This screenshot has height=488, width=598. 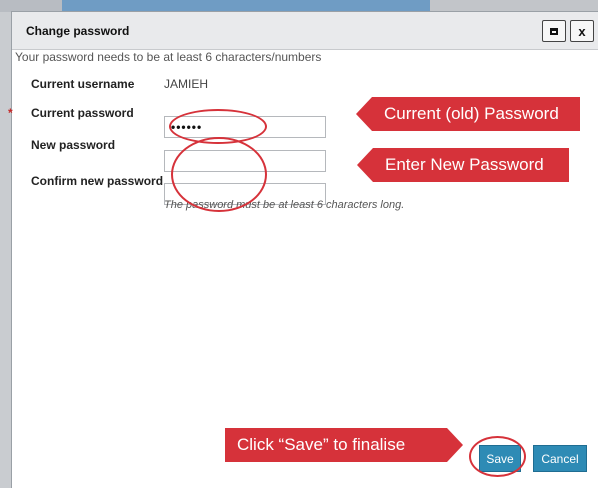 What do you see at coordinates (97, 181) in the screenshot?
I see `confirm-password-label: Confirm new password` at bounding box center [97, 181].